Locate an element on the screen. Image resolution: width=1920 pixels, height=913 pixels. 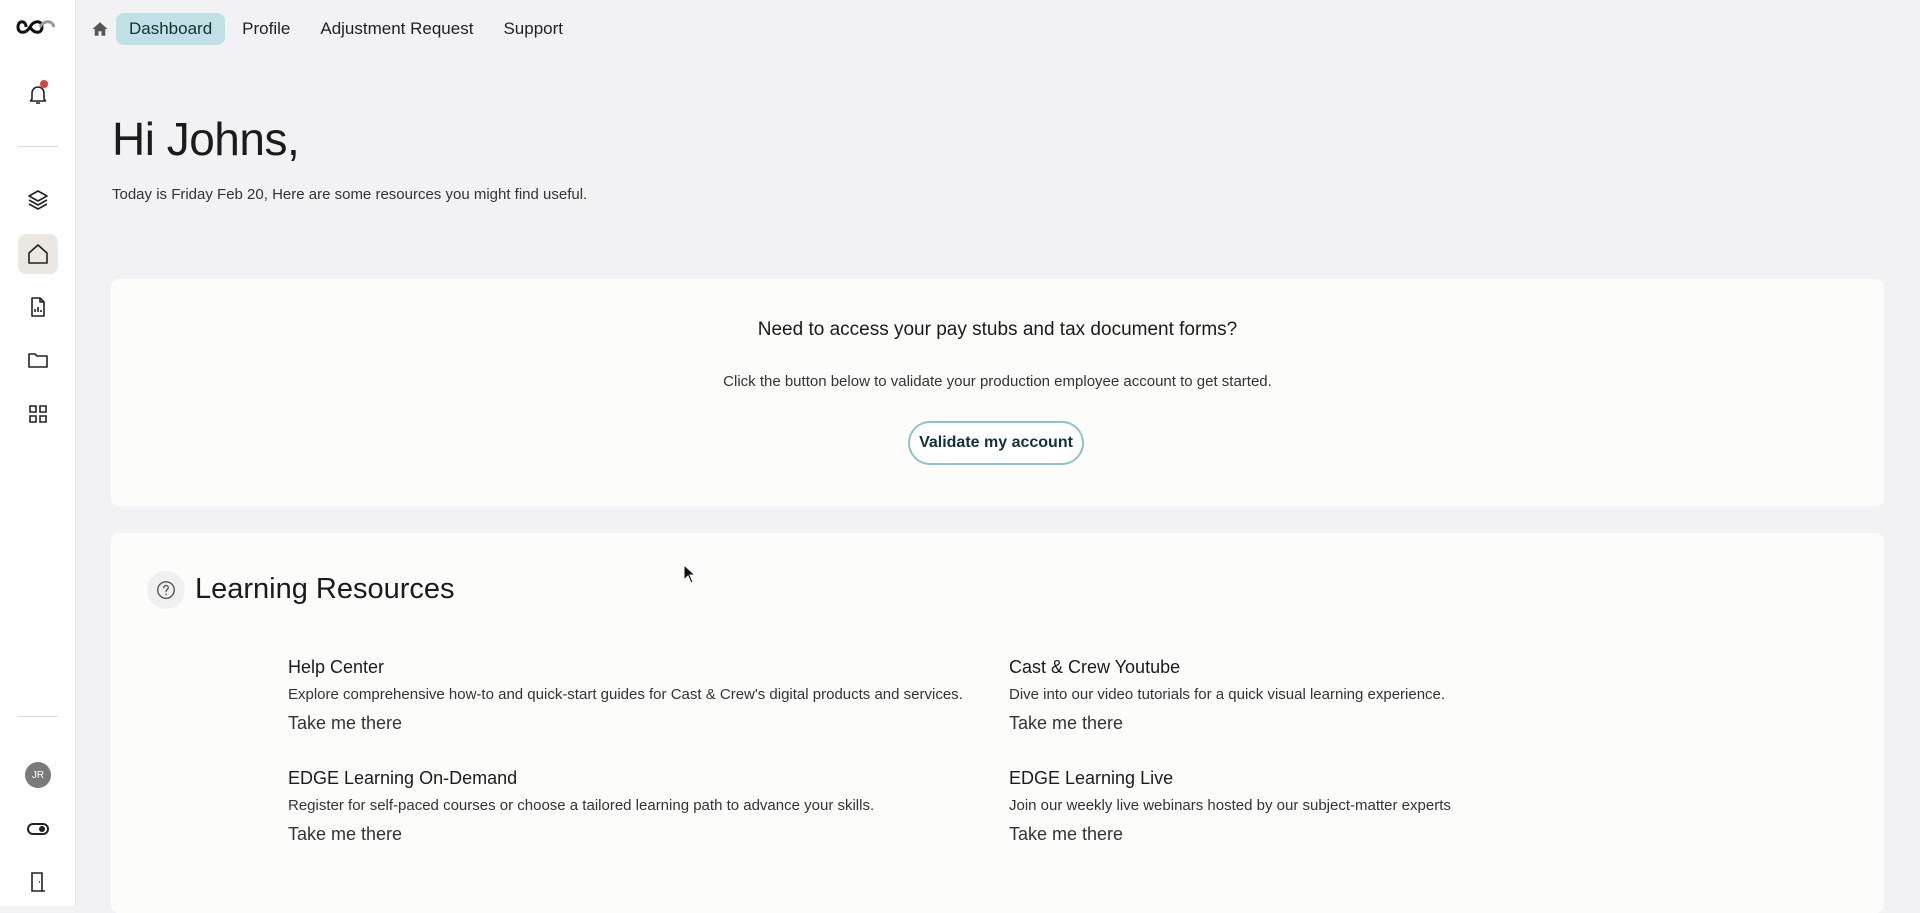
sidebar: JR is located at coordinates (38, 453).